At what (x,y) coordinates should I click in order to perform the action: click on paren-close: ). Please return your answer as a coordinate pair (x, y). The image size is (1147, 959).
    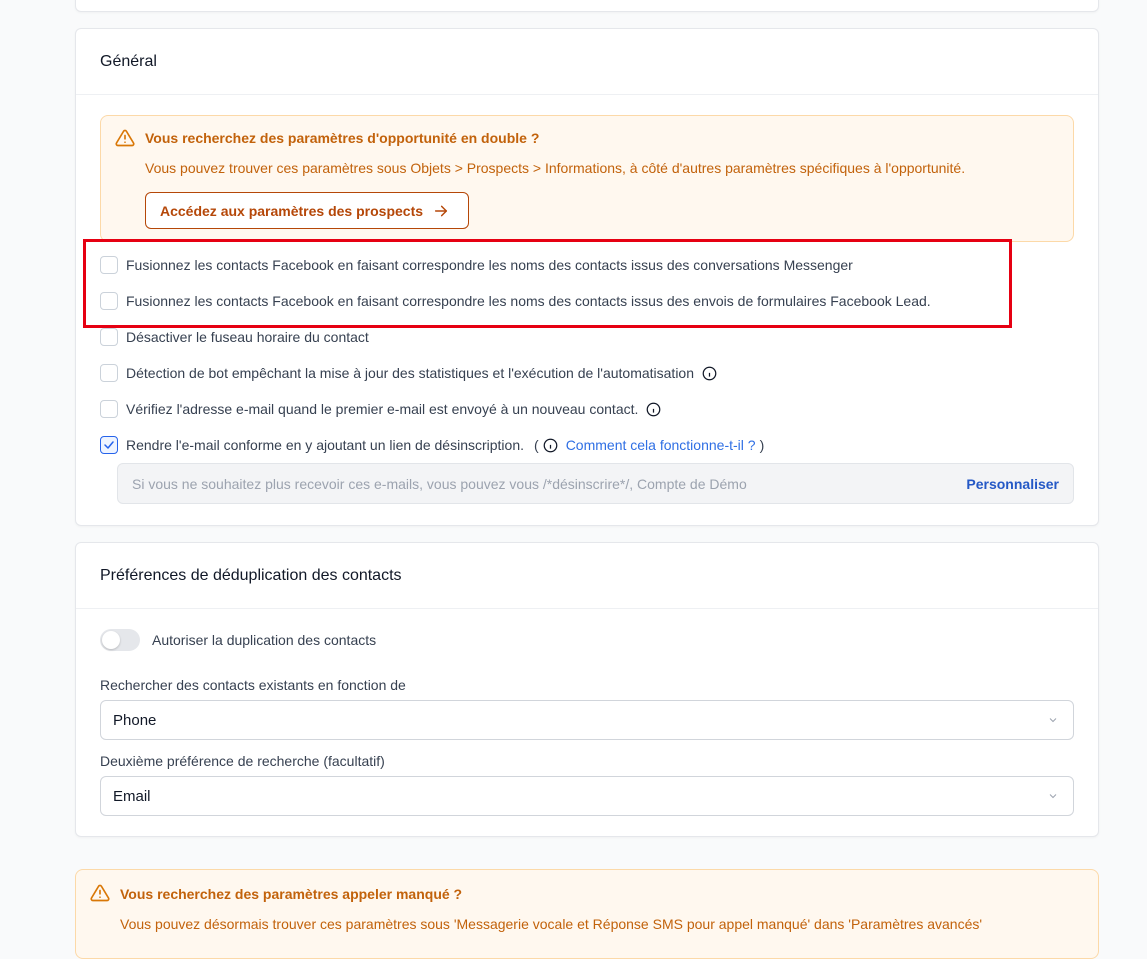
    Looking at the image, I should click on (762, 445).